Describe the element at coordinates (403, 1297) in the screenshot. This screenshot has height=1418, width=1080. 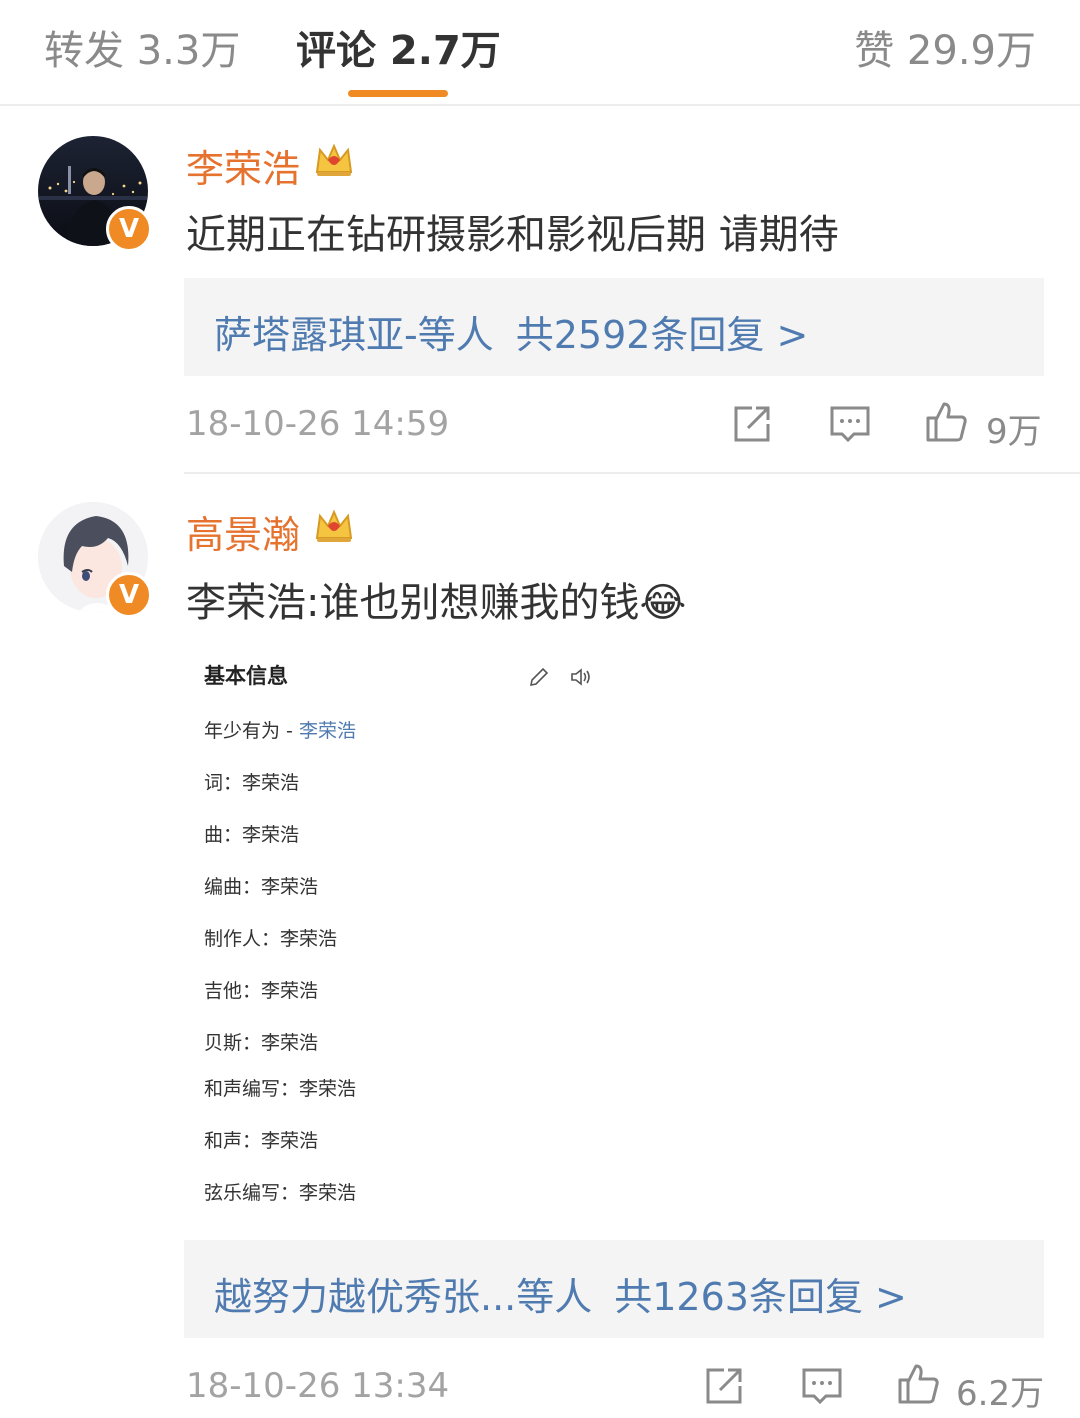
I see `reply-users: 越努力越优秀张...等人` at that location.